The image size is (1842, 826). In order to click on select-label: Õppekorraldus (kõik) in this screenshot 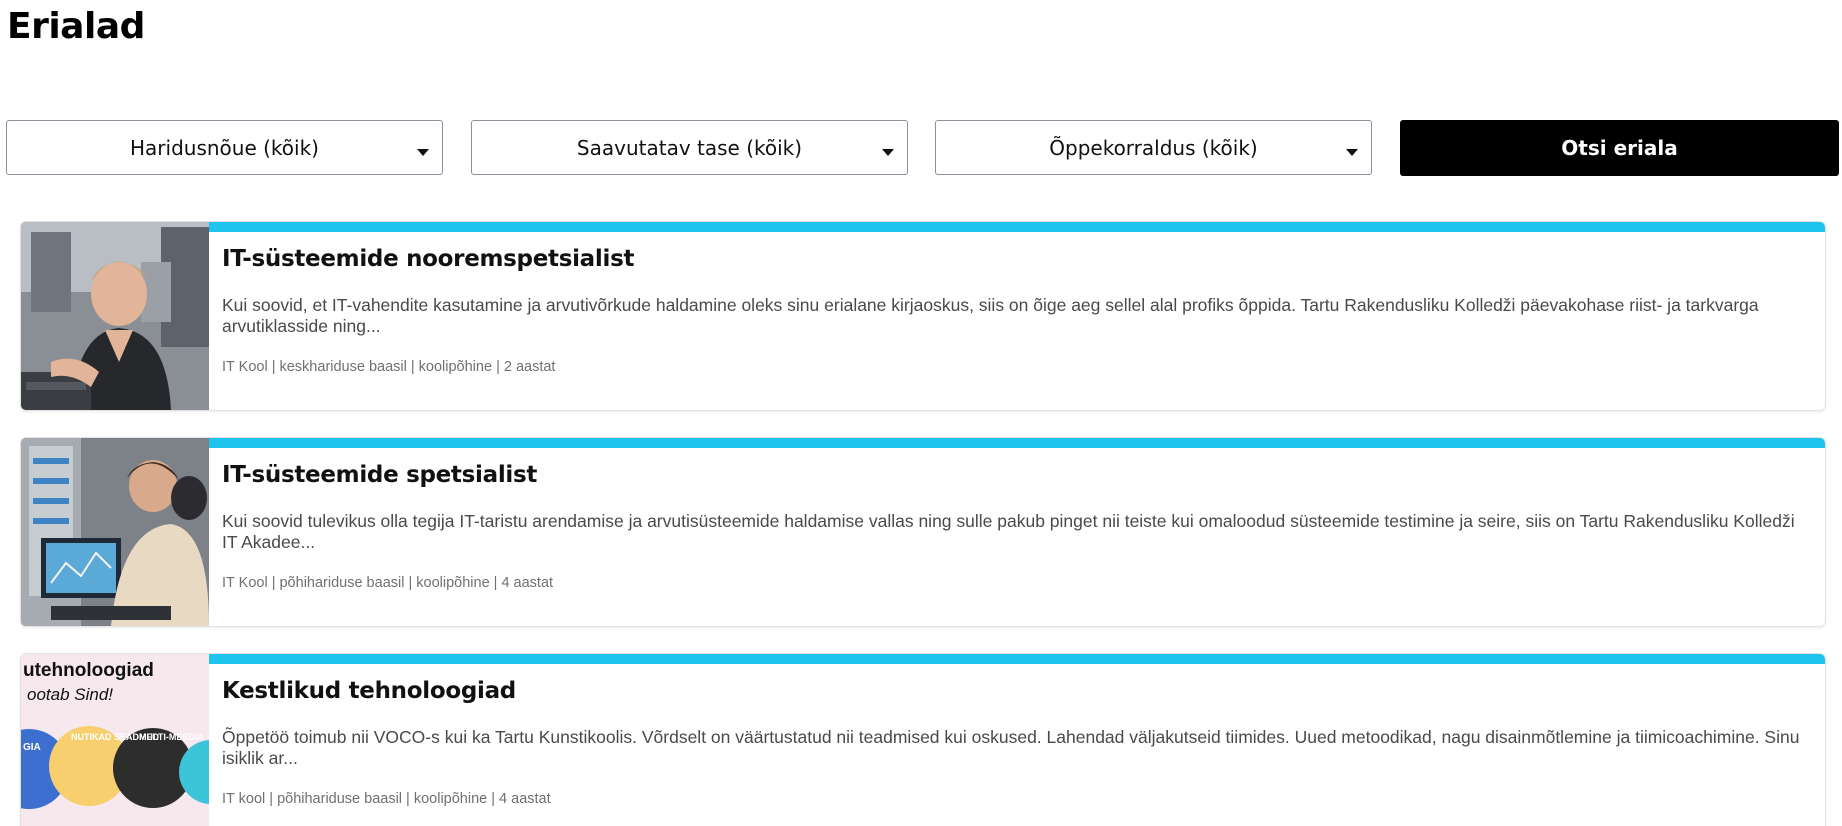, I will do `click(1153, 147)`.